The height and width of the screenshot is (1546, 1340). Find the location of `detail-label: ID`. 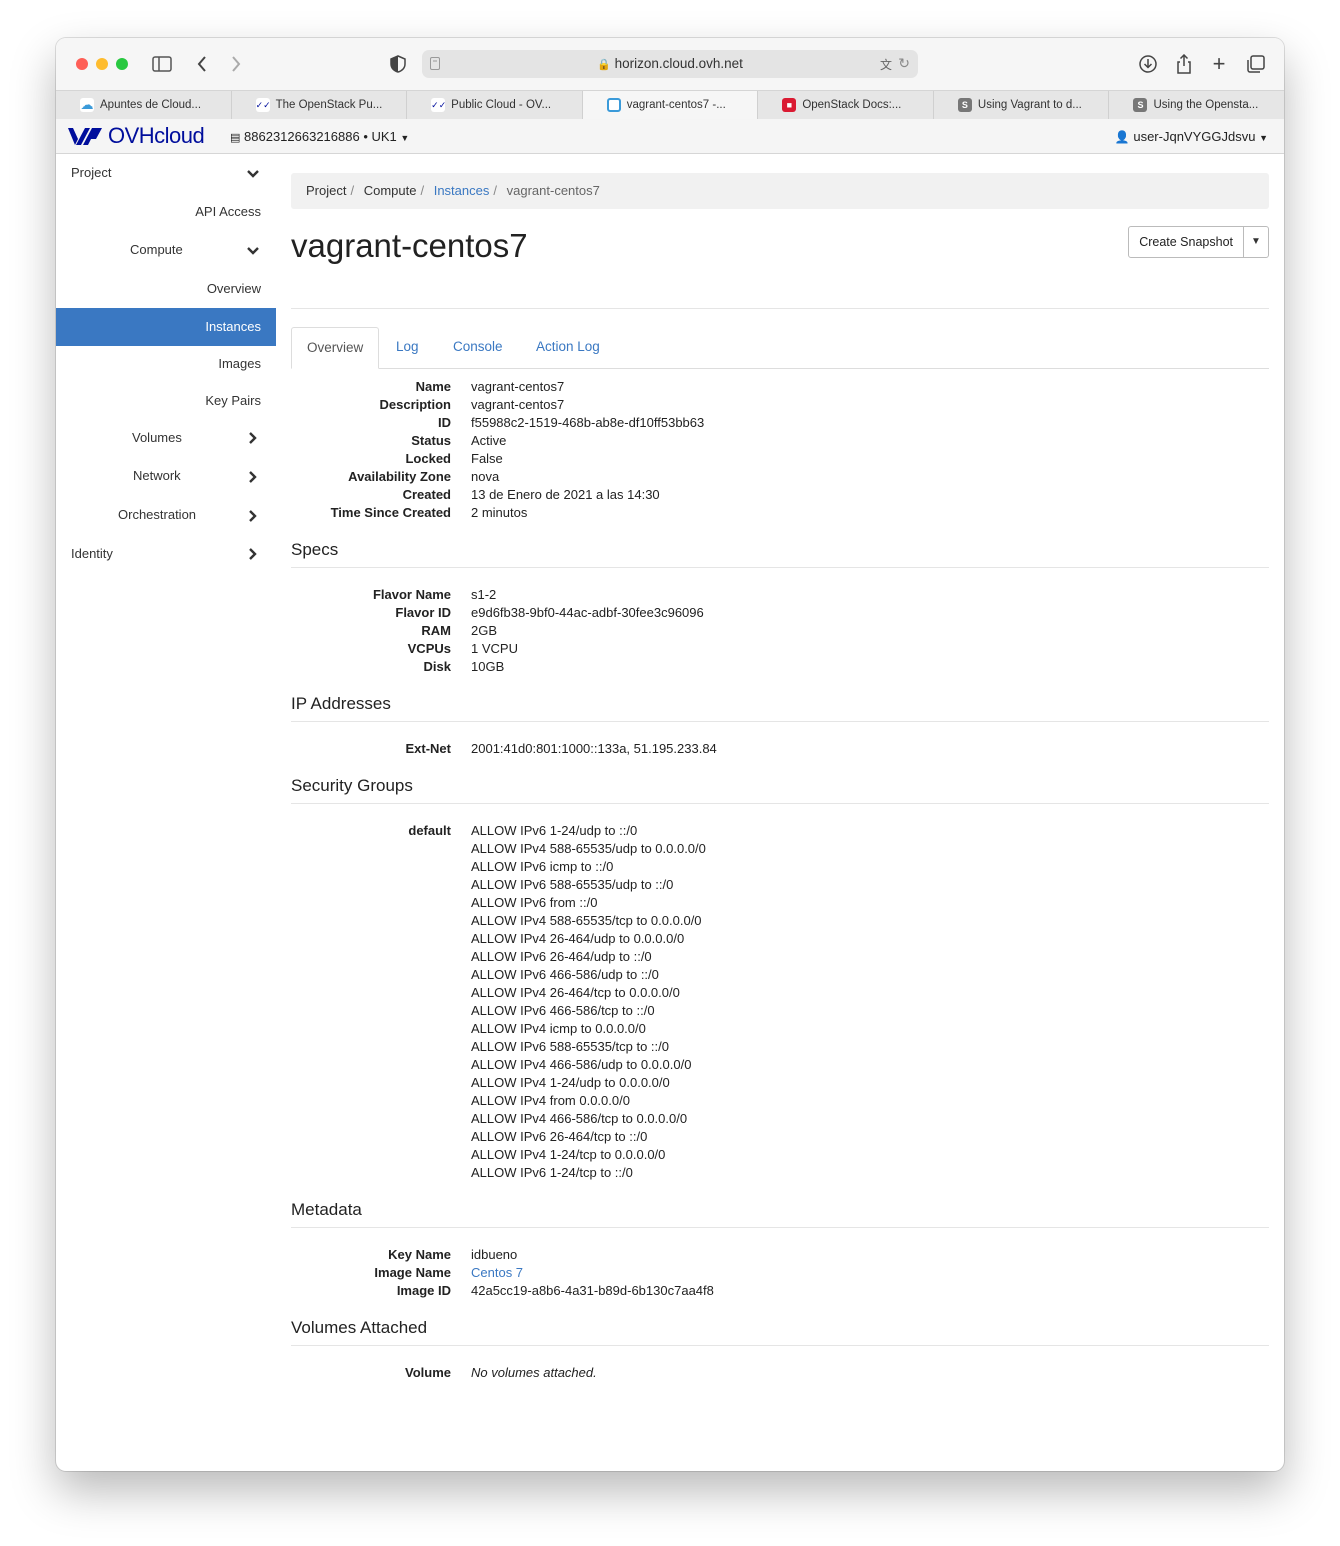

detail-label: ID is located at coordinates (444, 422).